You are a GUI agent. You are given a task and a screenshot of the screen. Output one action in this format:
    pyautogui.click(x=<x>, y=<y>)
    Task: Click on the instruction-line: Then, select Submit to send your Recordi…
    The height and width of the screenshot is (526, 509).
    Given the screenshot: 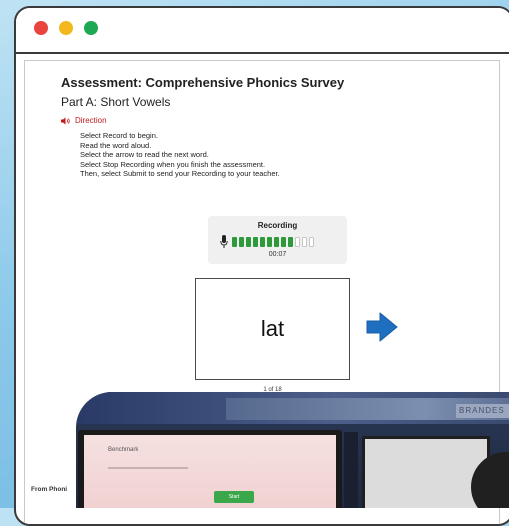 What is the action you would take?
    pyautogui.click(x=180, y=174)
    